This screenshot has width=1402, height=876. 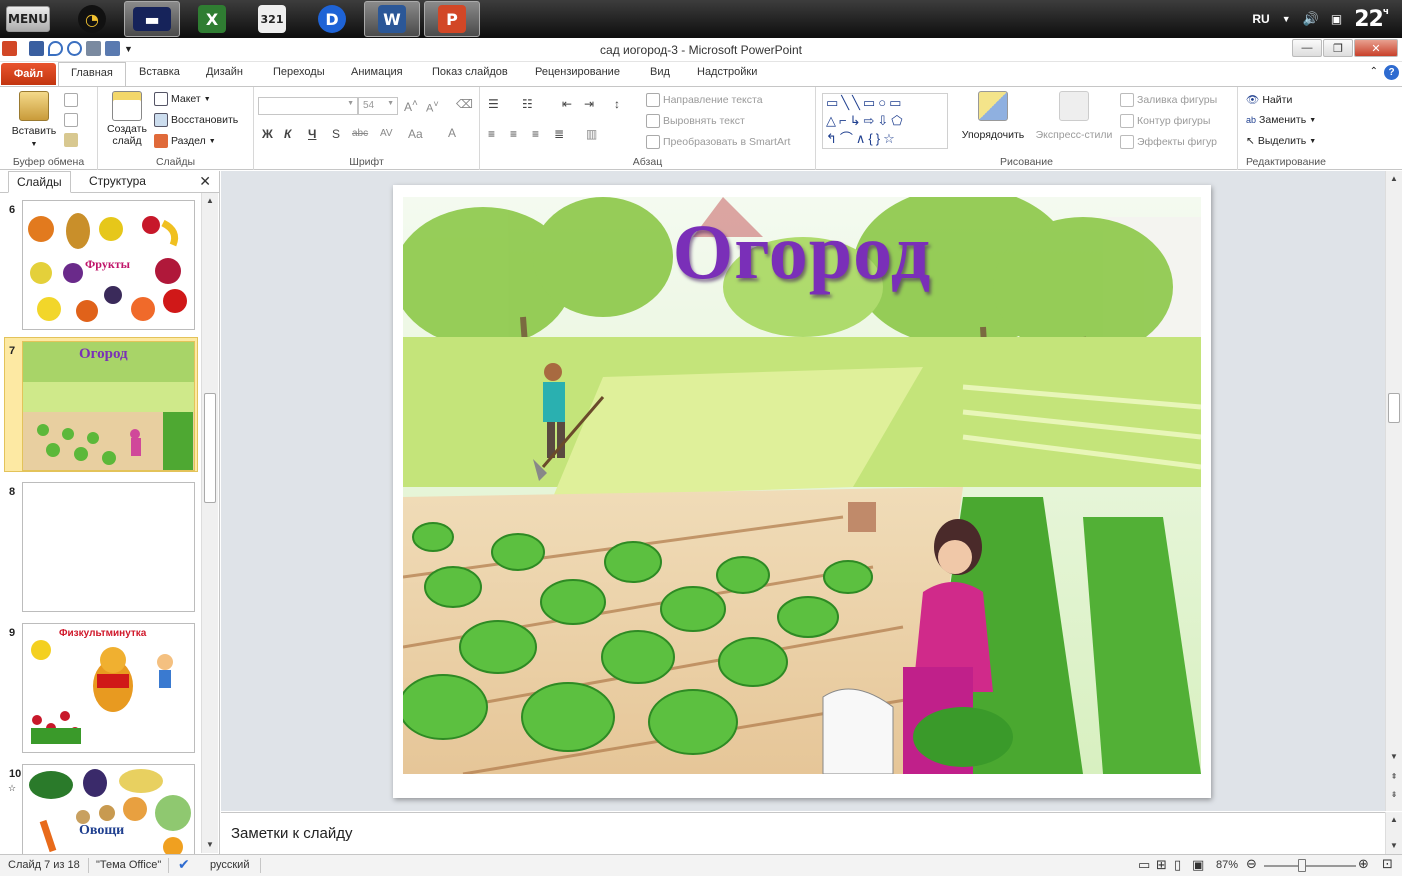 What do you see at coordinates (92, 19) in the screenshot?
I see `taskbar-app-disc: ◔` at bounding box center [92, 19].